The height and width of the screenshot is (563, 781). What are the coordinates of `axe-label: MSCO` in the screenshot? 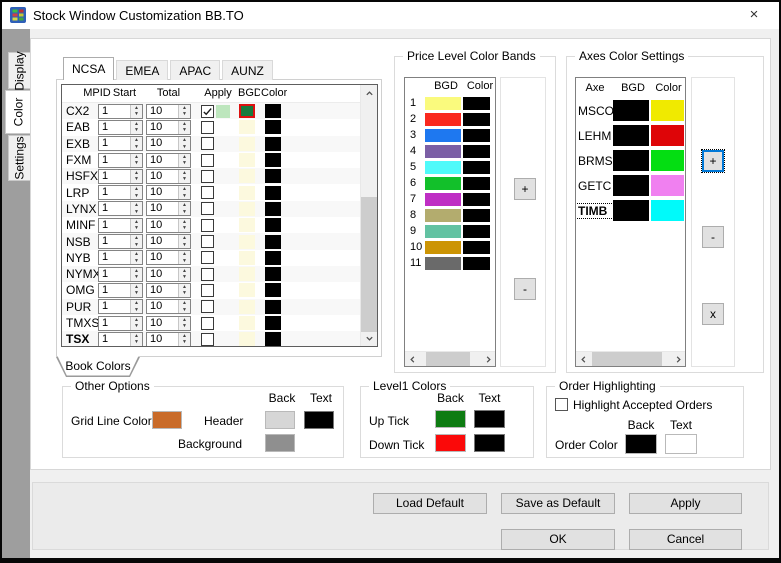 It's located at (595, 111).